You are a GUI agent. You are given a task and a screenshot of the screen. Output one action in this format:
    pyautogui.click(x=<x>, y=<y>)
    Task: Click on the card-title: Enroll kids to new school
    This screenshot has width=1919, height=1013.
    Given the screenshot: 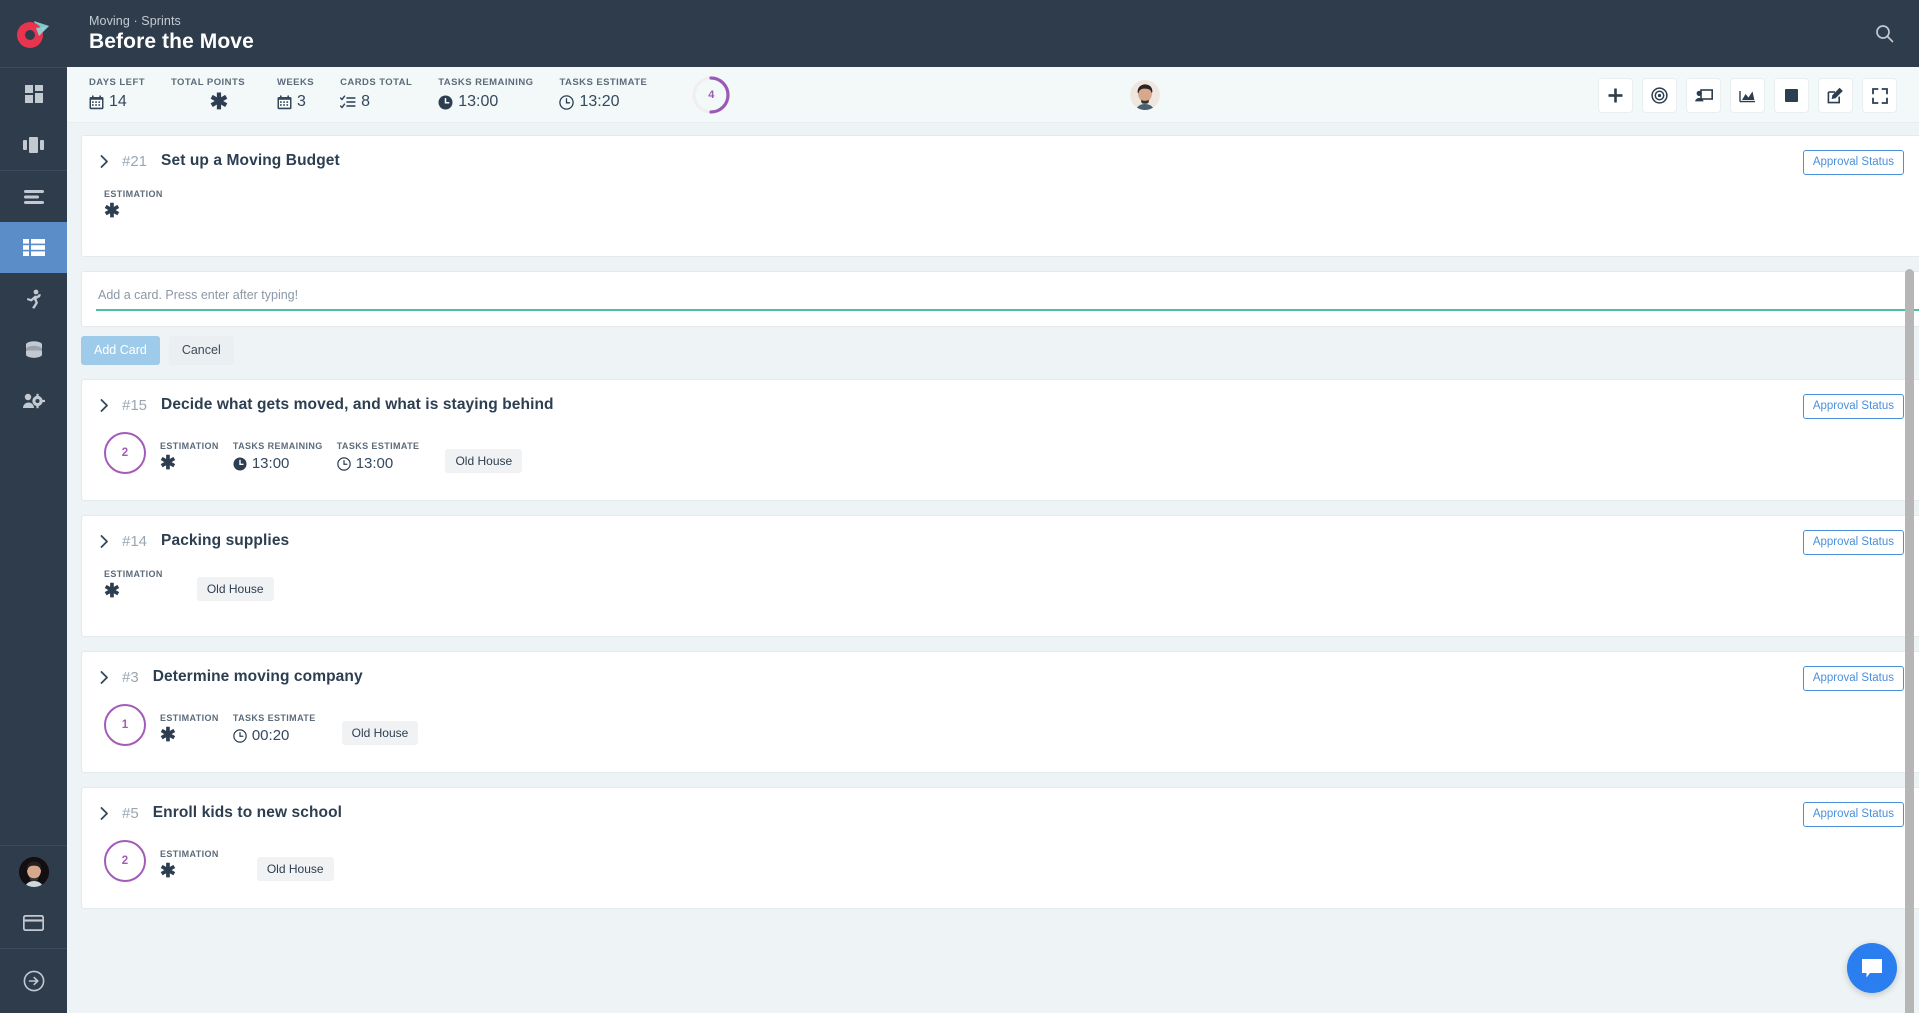 What is the action you would take?
    pyautogui.click(x=247, y=812)
    